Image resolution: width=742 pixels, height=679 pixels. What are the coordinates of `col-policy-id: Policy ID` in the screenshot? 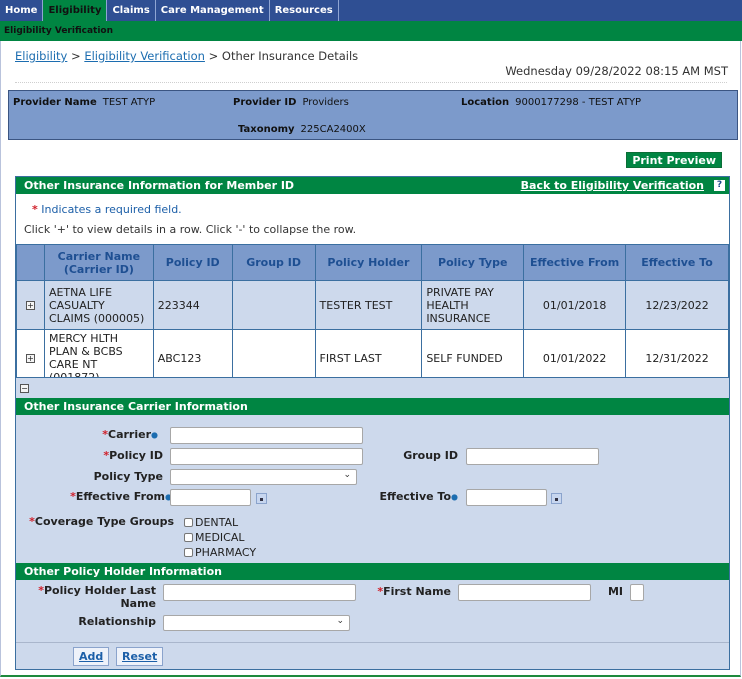 It's located at (192, 262).